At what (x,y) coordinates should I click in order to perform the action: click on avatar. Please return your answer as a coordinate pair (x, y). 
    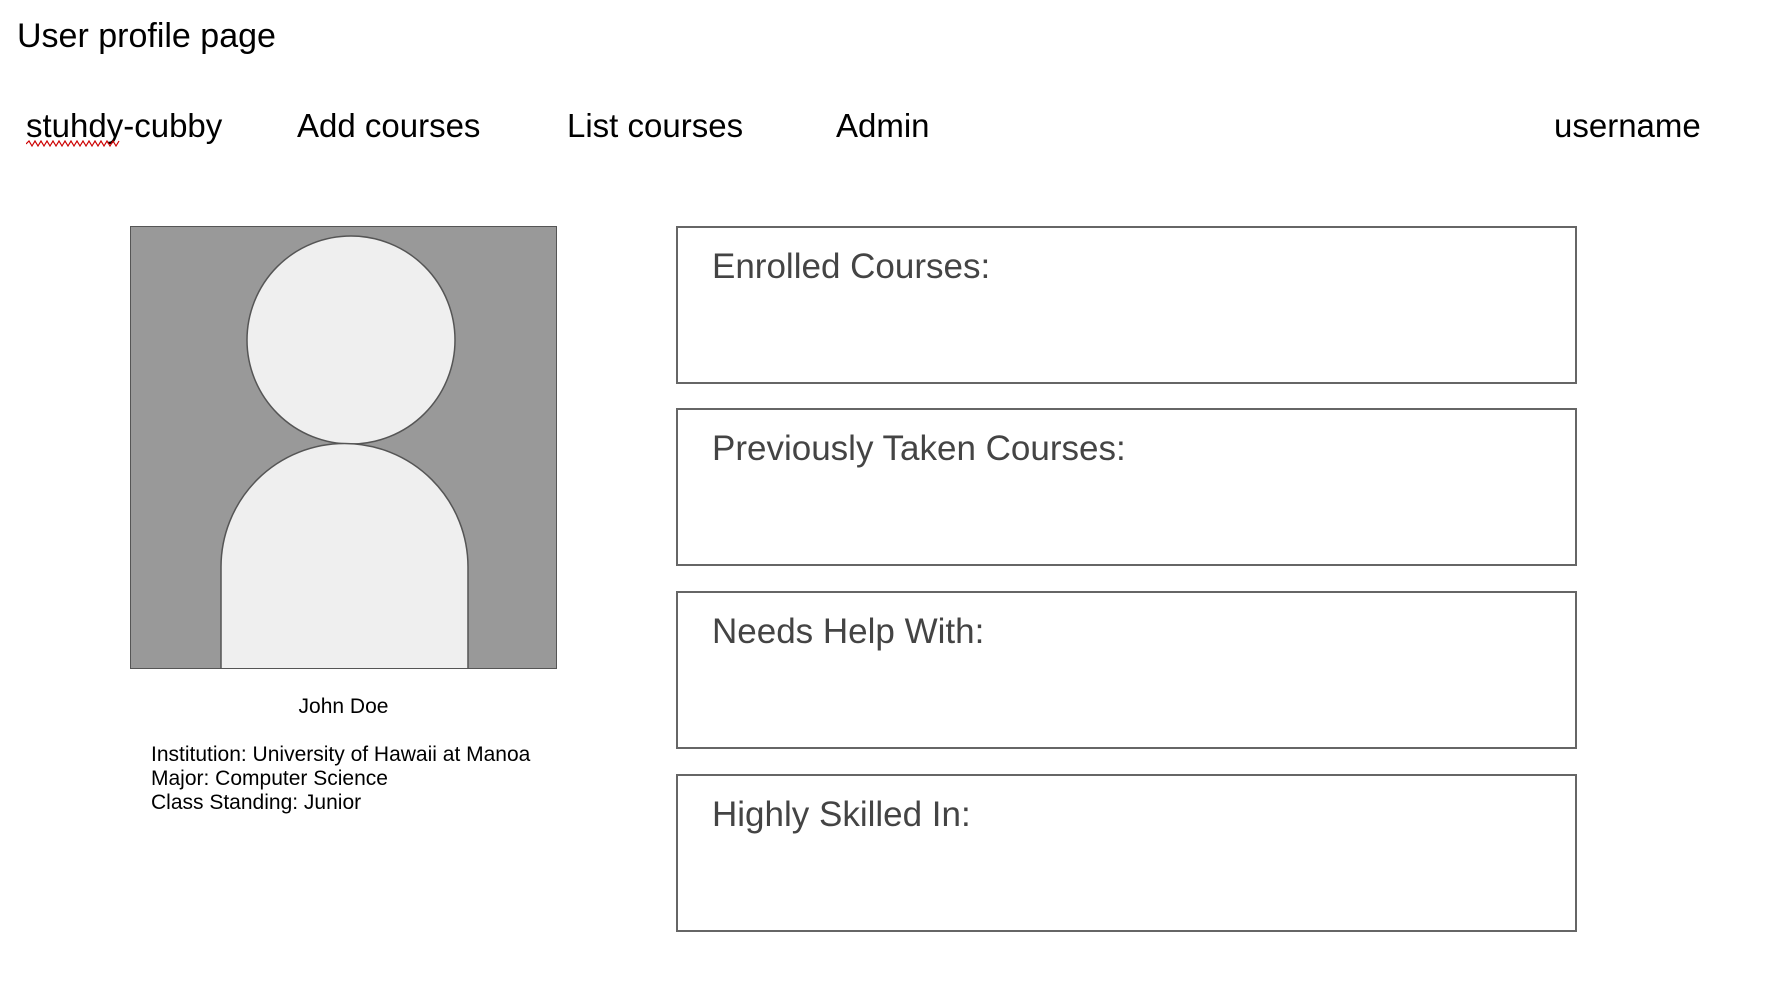
    Looking at the image, I should click on (343, 447).